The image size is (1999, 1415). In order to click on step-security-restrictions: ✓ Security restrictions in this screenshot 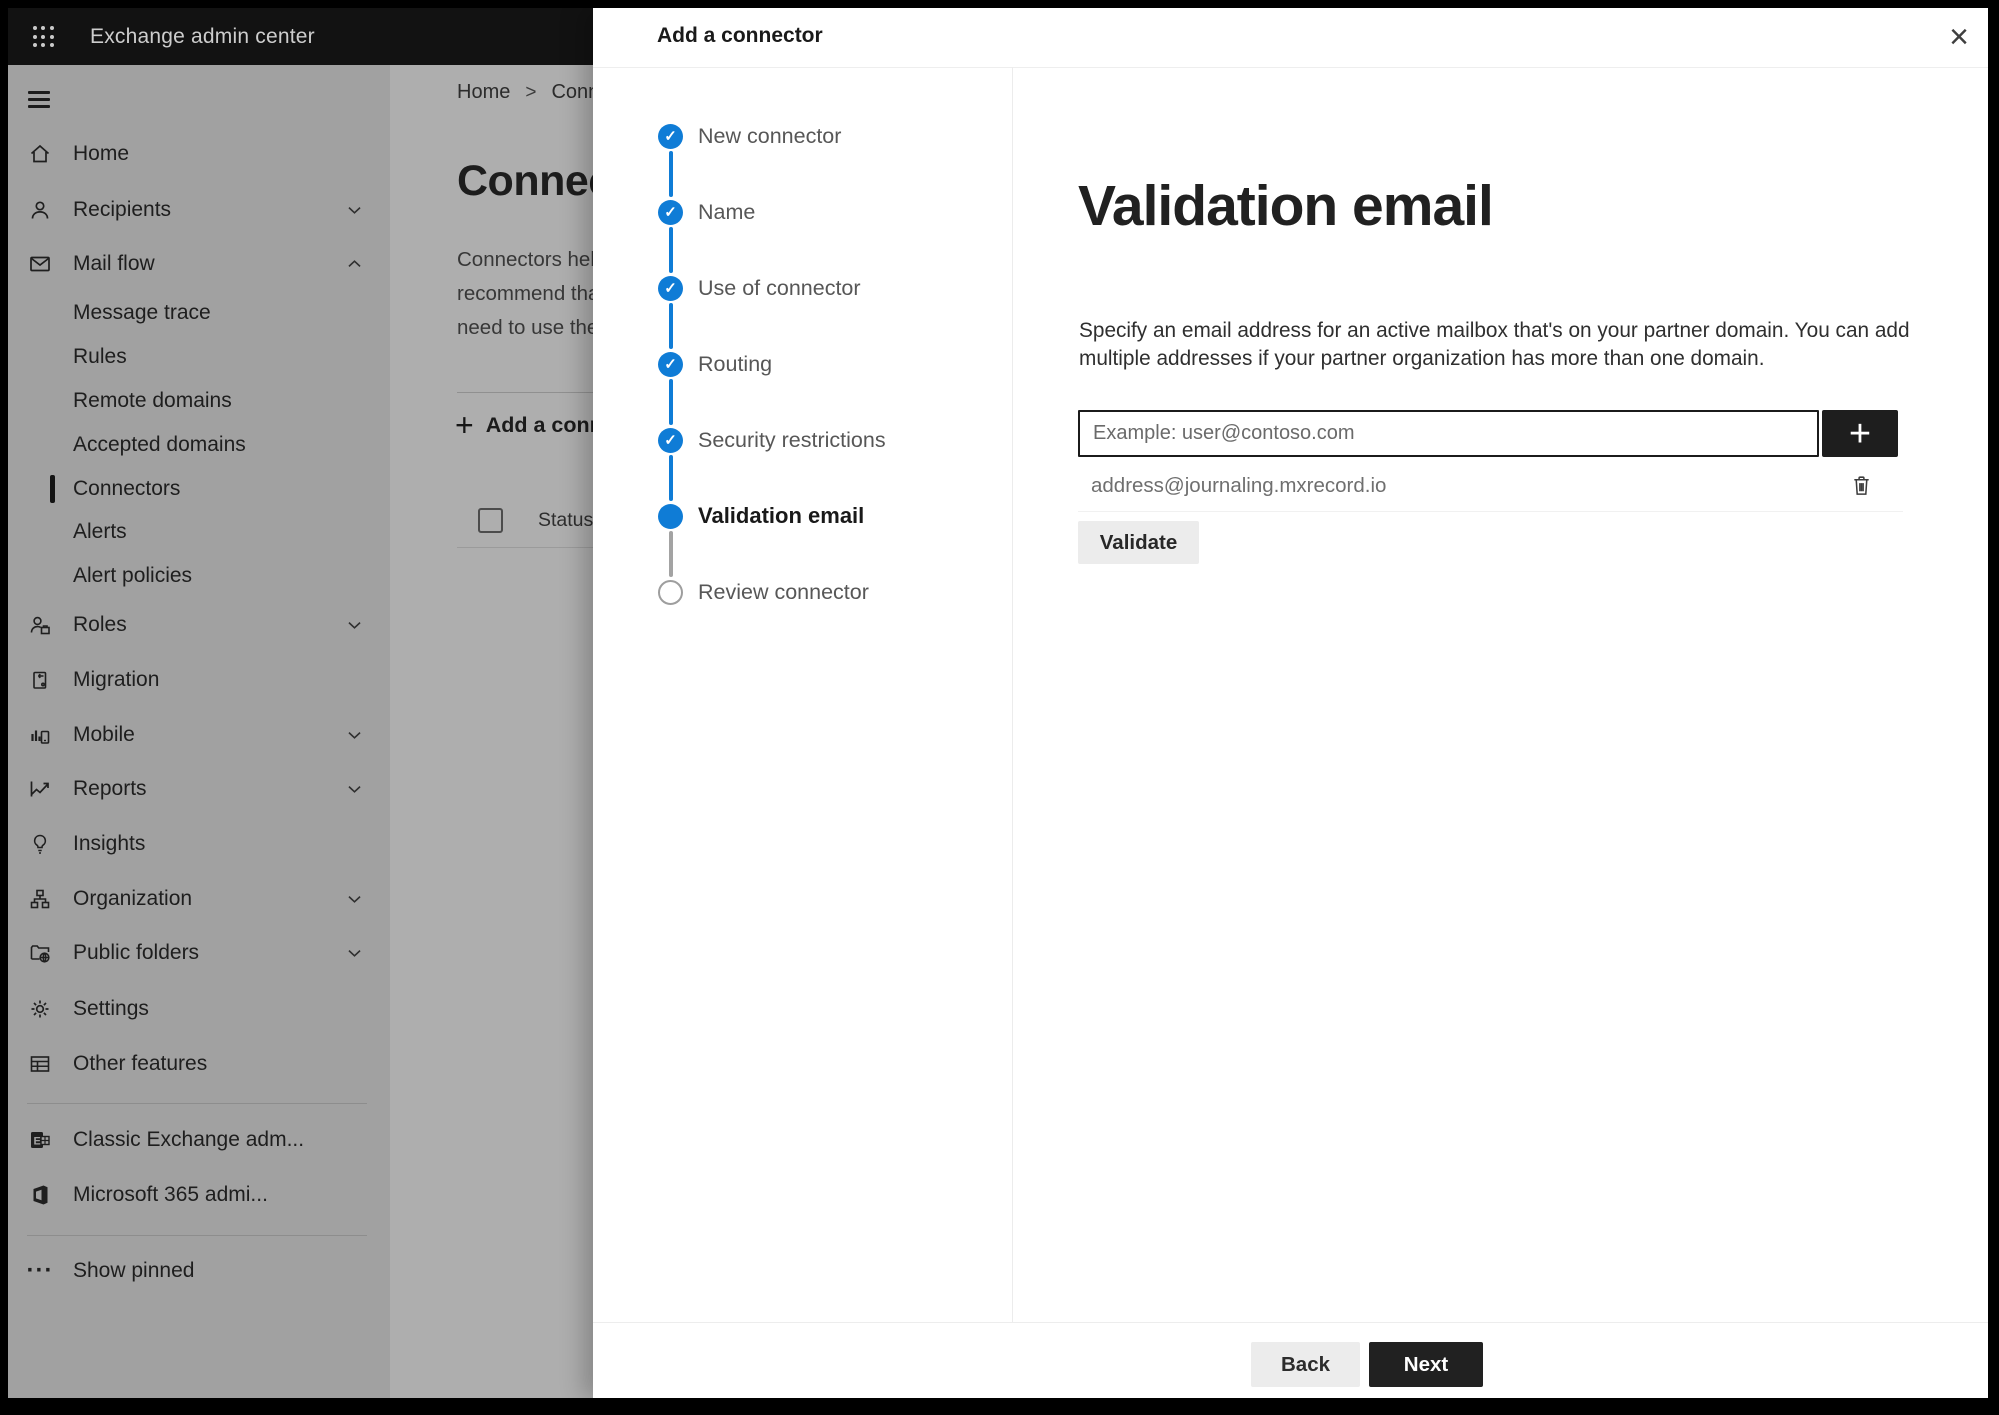, I will do `click(772, 440)`.